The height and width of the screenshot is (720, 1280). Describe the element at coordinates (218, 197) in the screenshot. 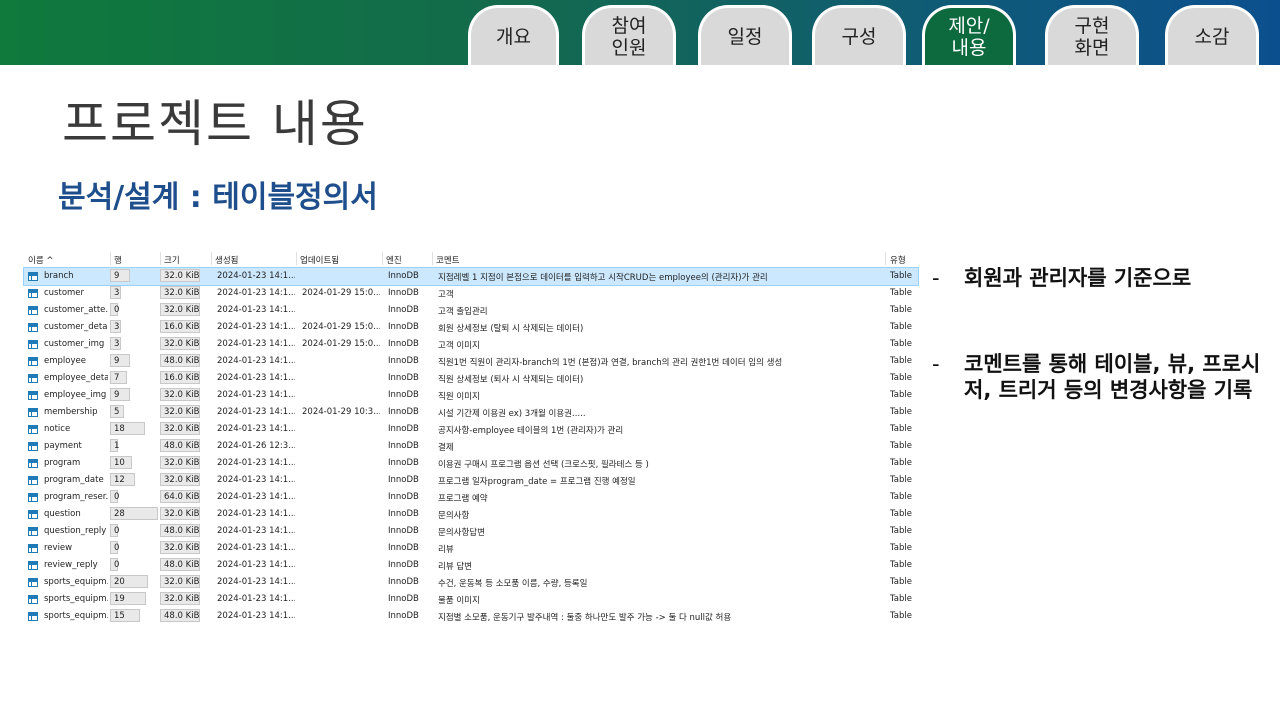

I see `section-subtitle: 분석/설계 : 테이블정의서` at that location.